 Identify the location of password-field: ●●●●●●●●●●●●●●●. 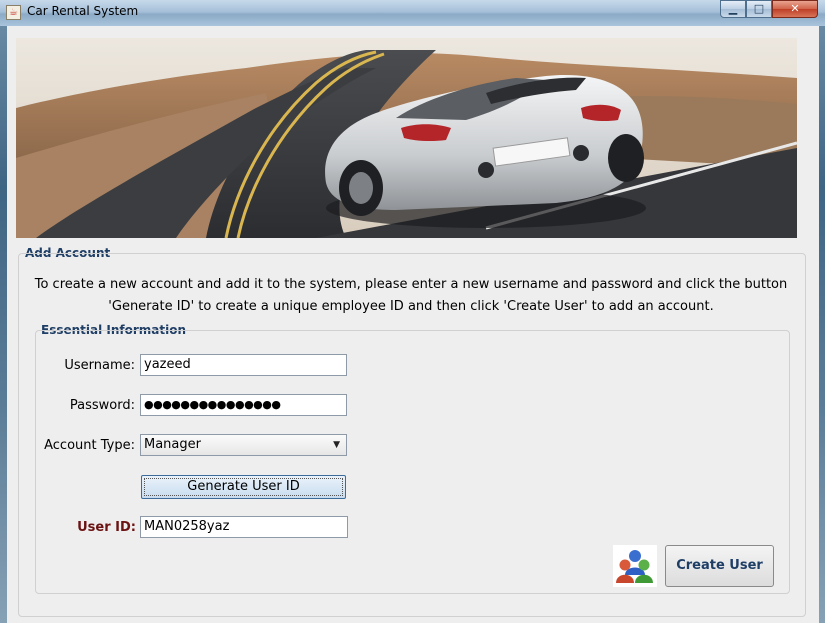
(243, 405).